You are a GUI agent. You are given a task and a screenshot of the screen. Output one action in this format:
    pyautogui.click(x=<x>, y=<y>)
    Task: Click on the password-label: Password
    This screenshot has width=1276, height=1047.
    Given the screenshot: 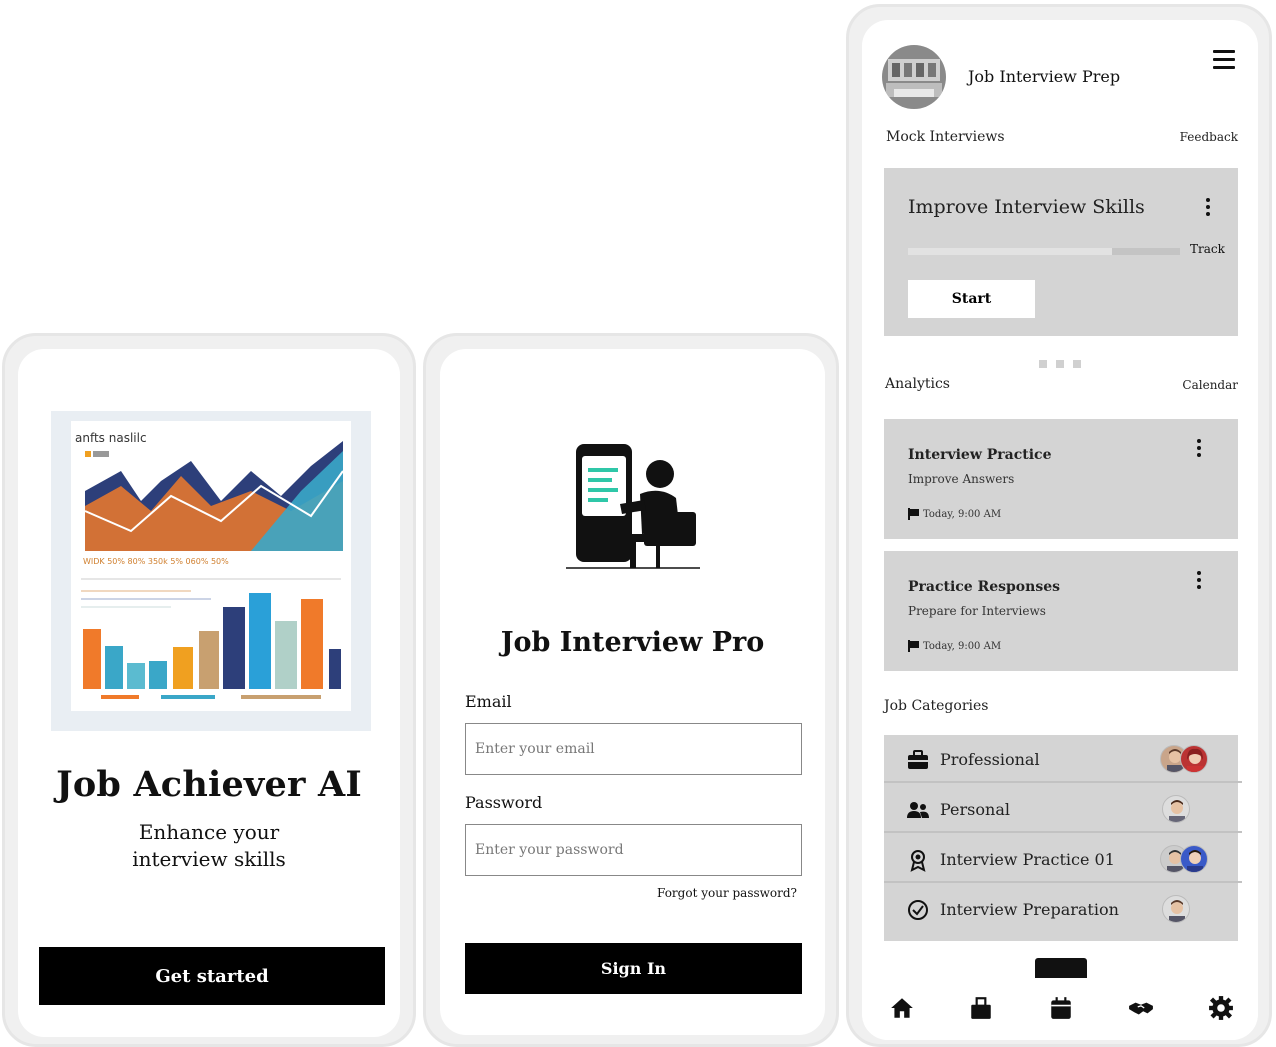 What is the action you would take?
    pyautogui.click(x=504, y=802)
    